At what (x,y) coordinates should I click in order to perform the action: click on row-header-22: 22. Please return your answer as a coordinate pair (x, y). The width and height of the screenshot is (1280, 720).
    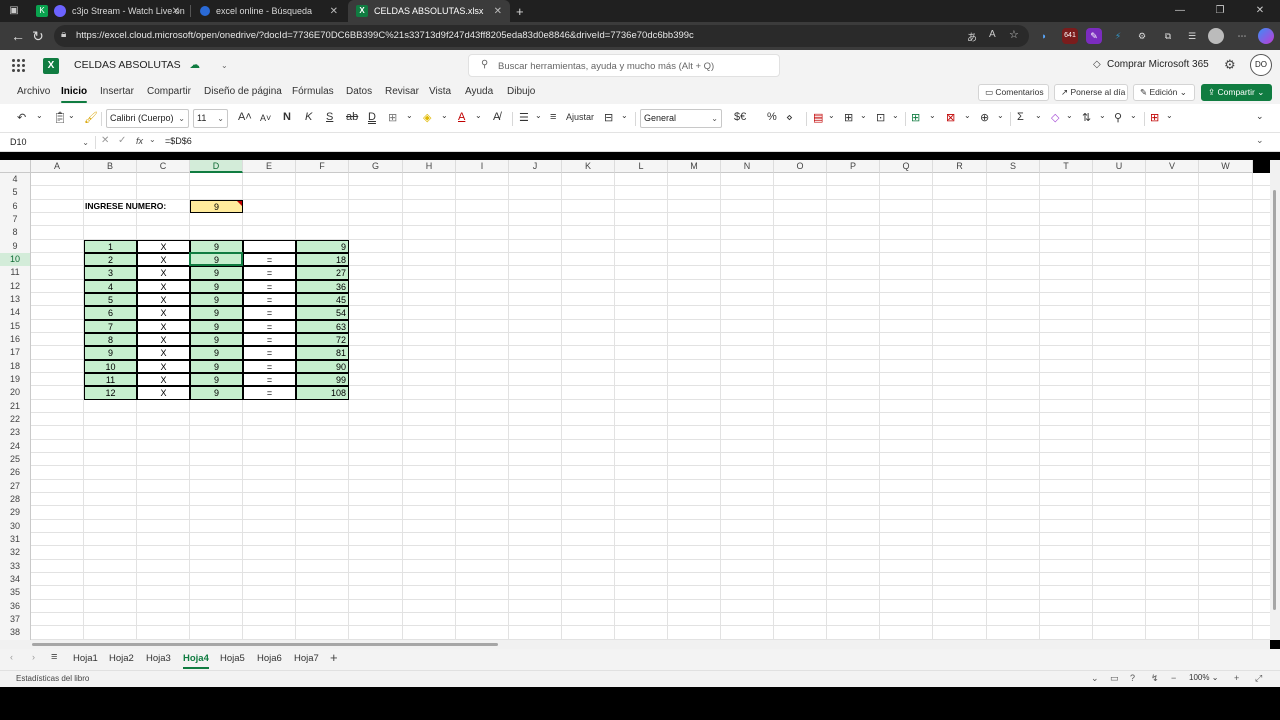
    Looking at the image, I should click on (15, 419).